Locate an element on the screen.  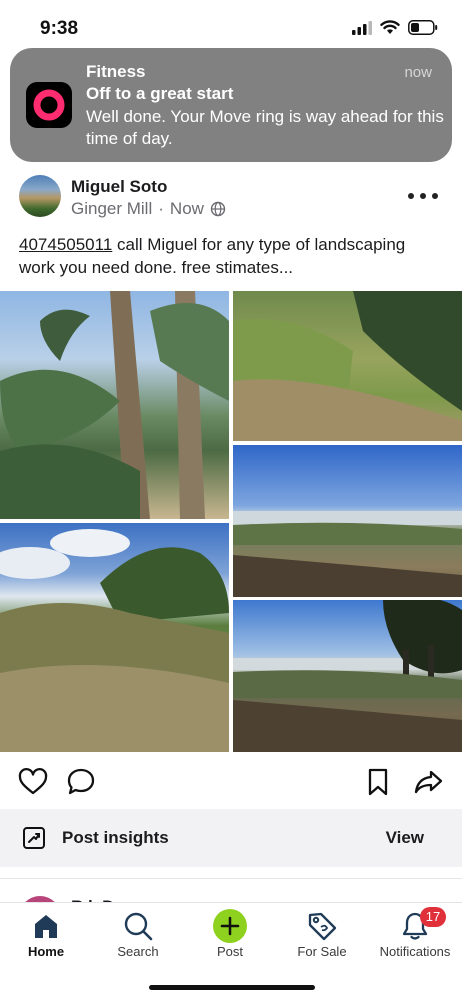
insights-view-button: View is located at coordinates (405, 838).